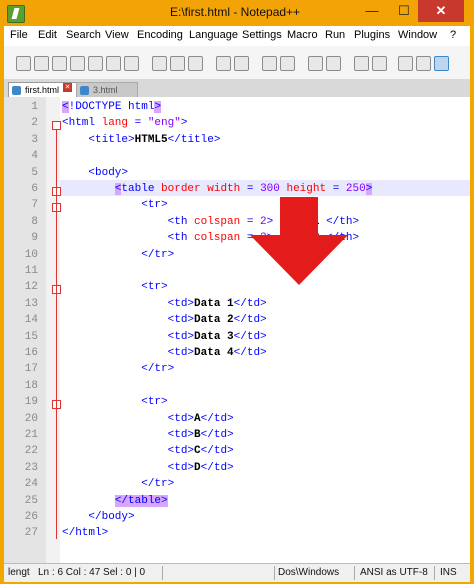 The height and width of the screenshot is (584, 474). Describe the element at coordinates (112, 107) in the screenshot. I see `code-line: <!DOCTYPE html>` at that location.